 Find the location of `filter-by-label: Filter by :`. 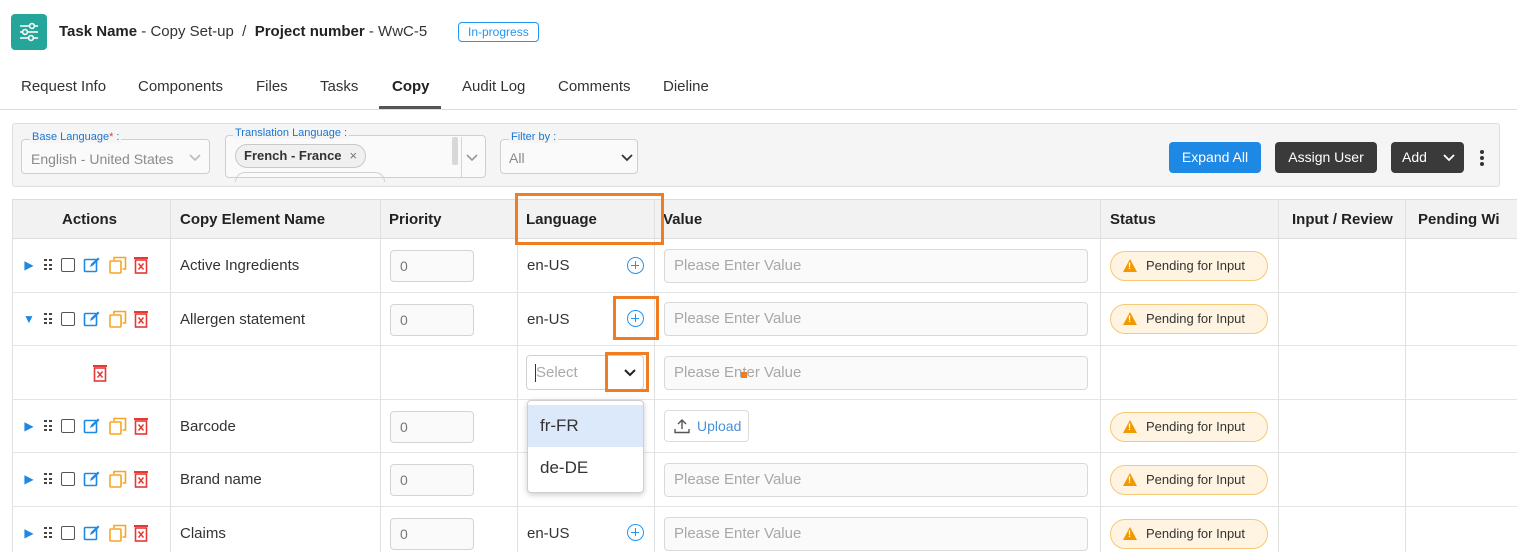

filter-by-label: Filter by : is located at coordinates (534, 137).